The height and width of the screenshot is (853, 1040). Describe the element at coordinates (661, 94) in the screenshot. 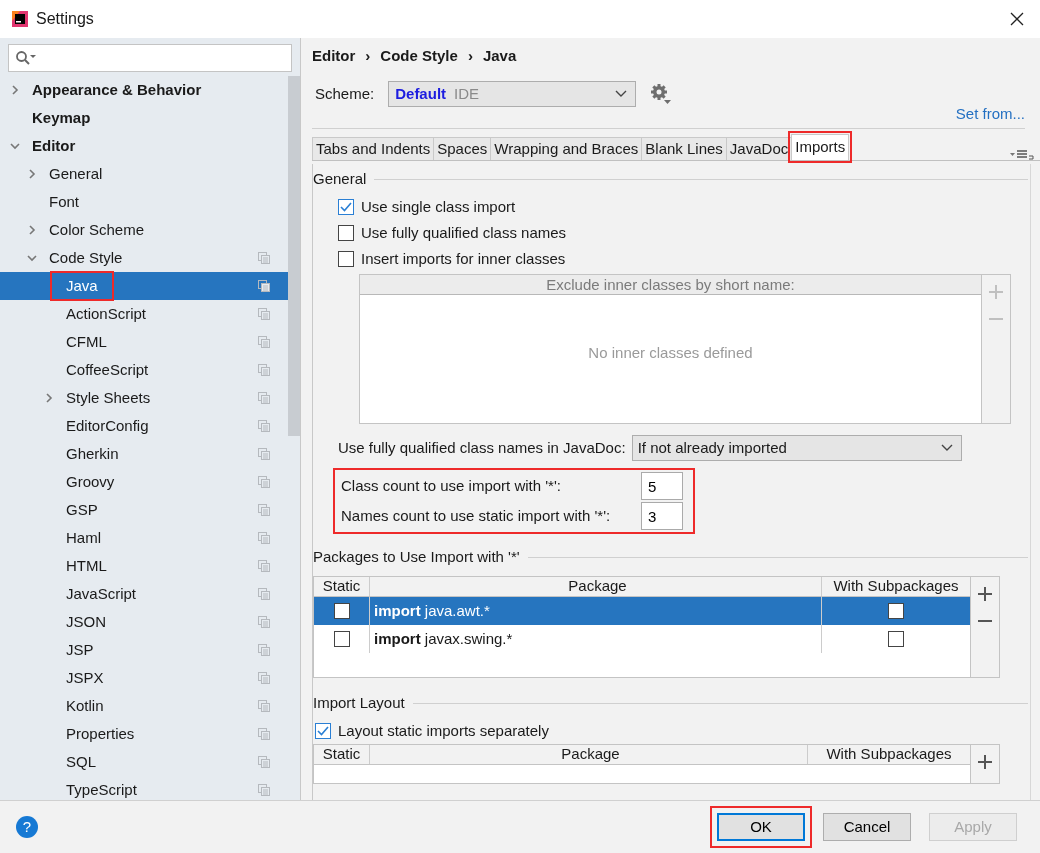

I see `gear-icon` at that location.